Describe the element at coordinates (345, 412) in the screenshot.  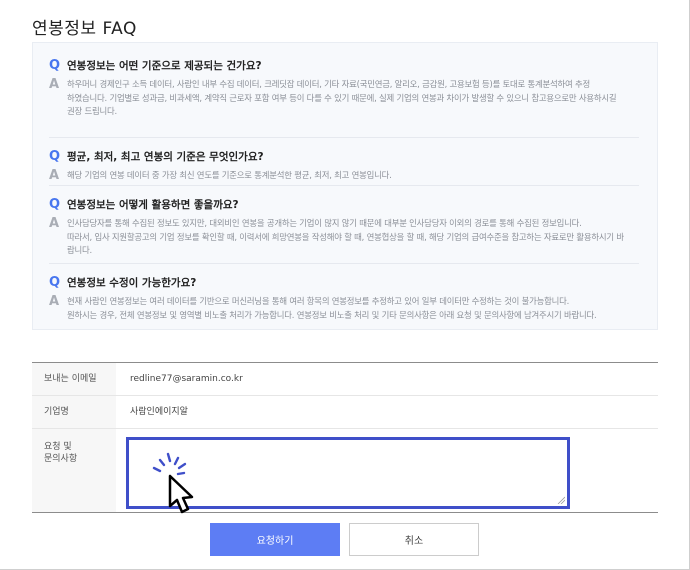
I see `company-row: 기업명 사람인에이지알` at that location.